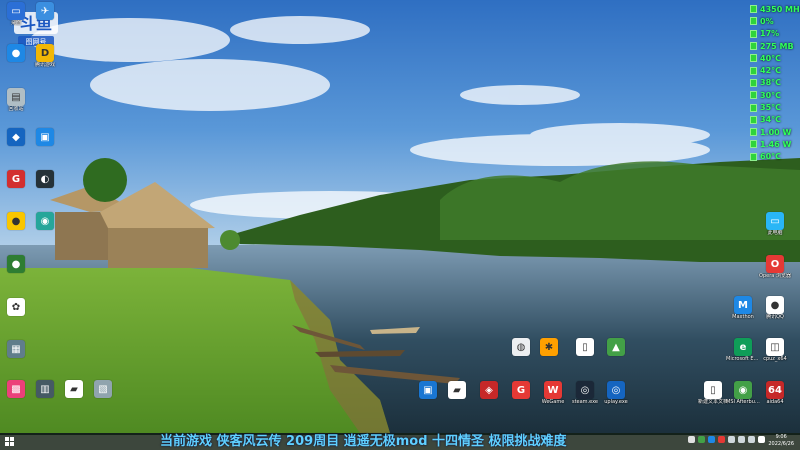  I want to click on desktop-shortcut: ▤ 回收站, so click(16, 100).